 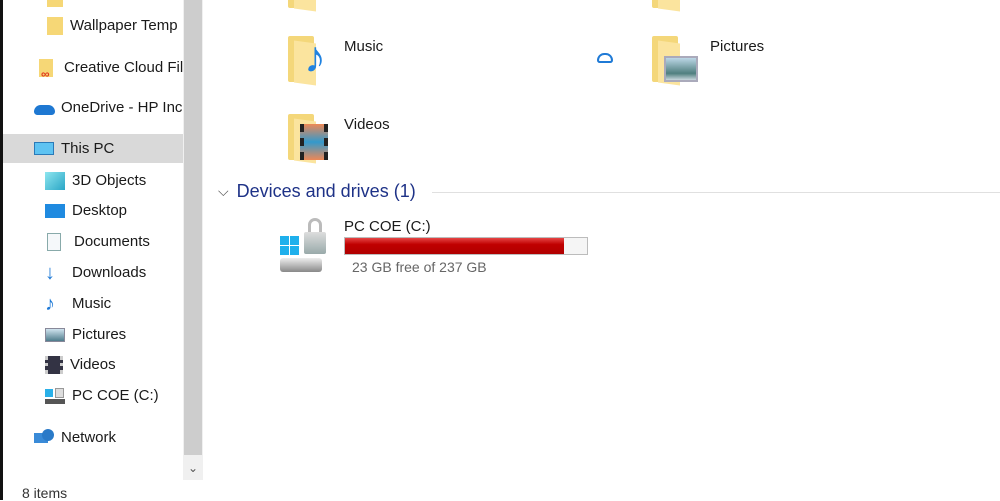 What do you see at coordinates (123, 67) in the screenshot?
I see `sidebar-item-label: Creative Cloud Fil` at bounding box center [123, 67].